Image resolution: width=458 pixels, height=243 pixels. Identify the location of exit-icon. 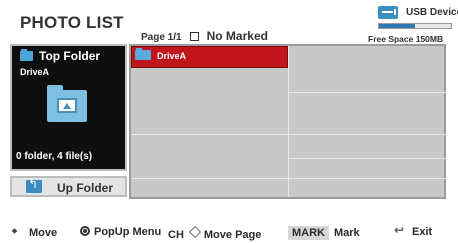
(401, 230).